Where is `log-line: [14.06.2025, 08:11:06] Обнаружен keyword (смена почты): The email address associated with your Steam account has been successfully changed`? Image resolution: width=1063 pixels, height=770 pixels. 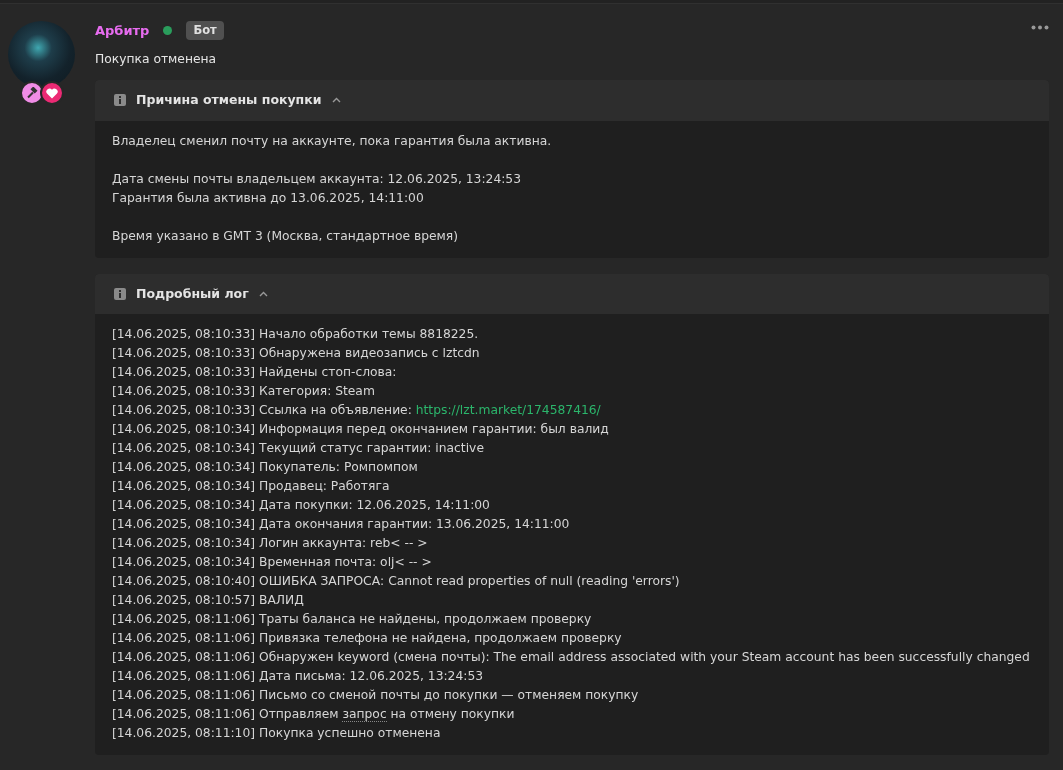
log-line: [14.06.2025, 08:11:06] Обнаружен keyword (смена почты): The email address associated with your Steam account has been successfully changed is located at coordinates (571, 658).